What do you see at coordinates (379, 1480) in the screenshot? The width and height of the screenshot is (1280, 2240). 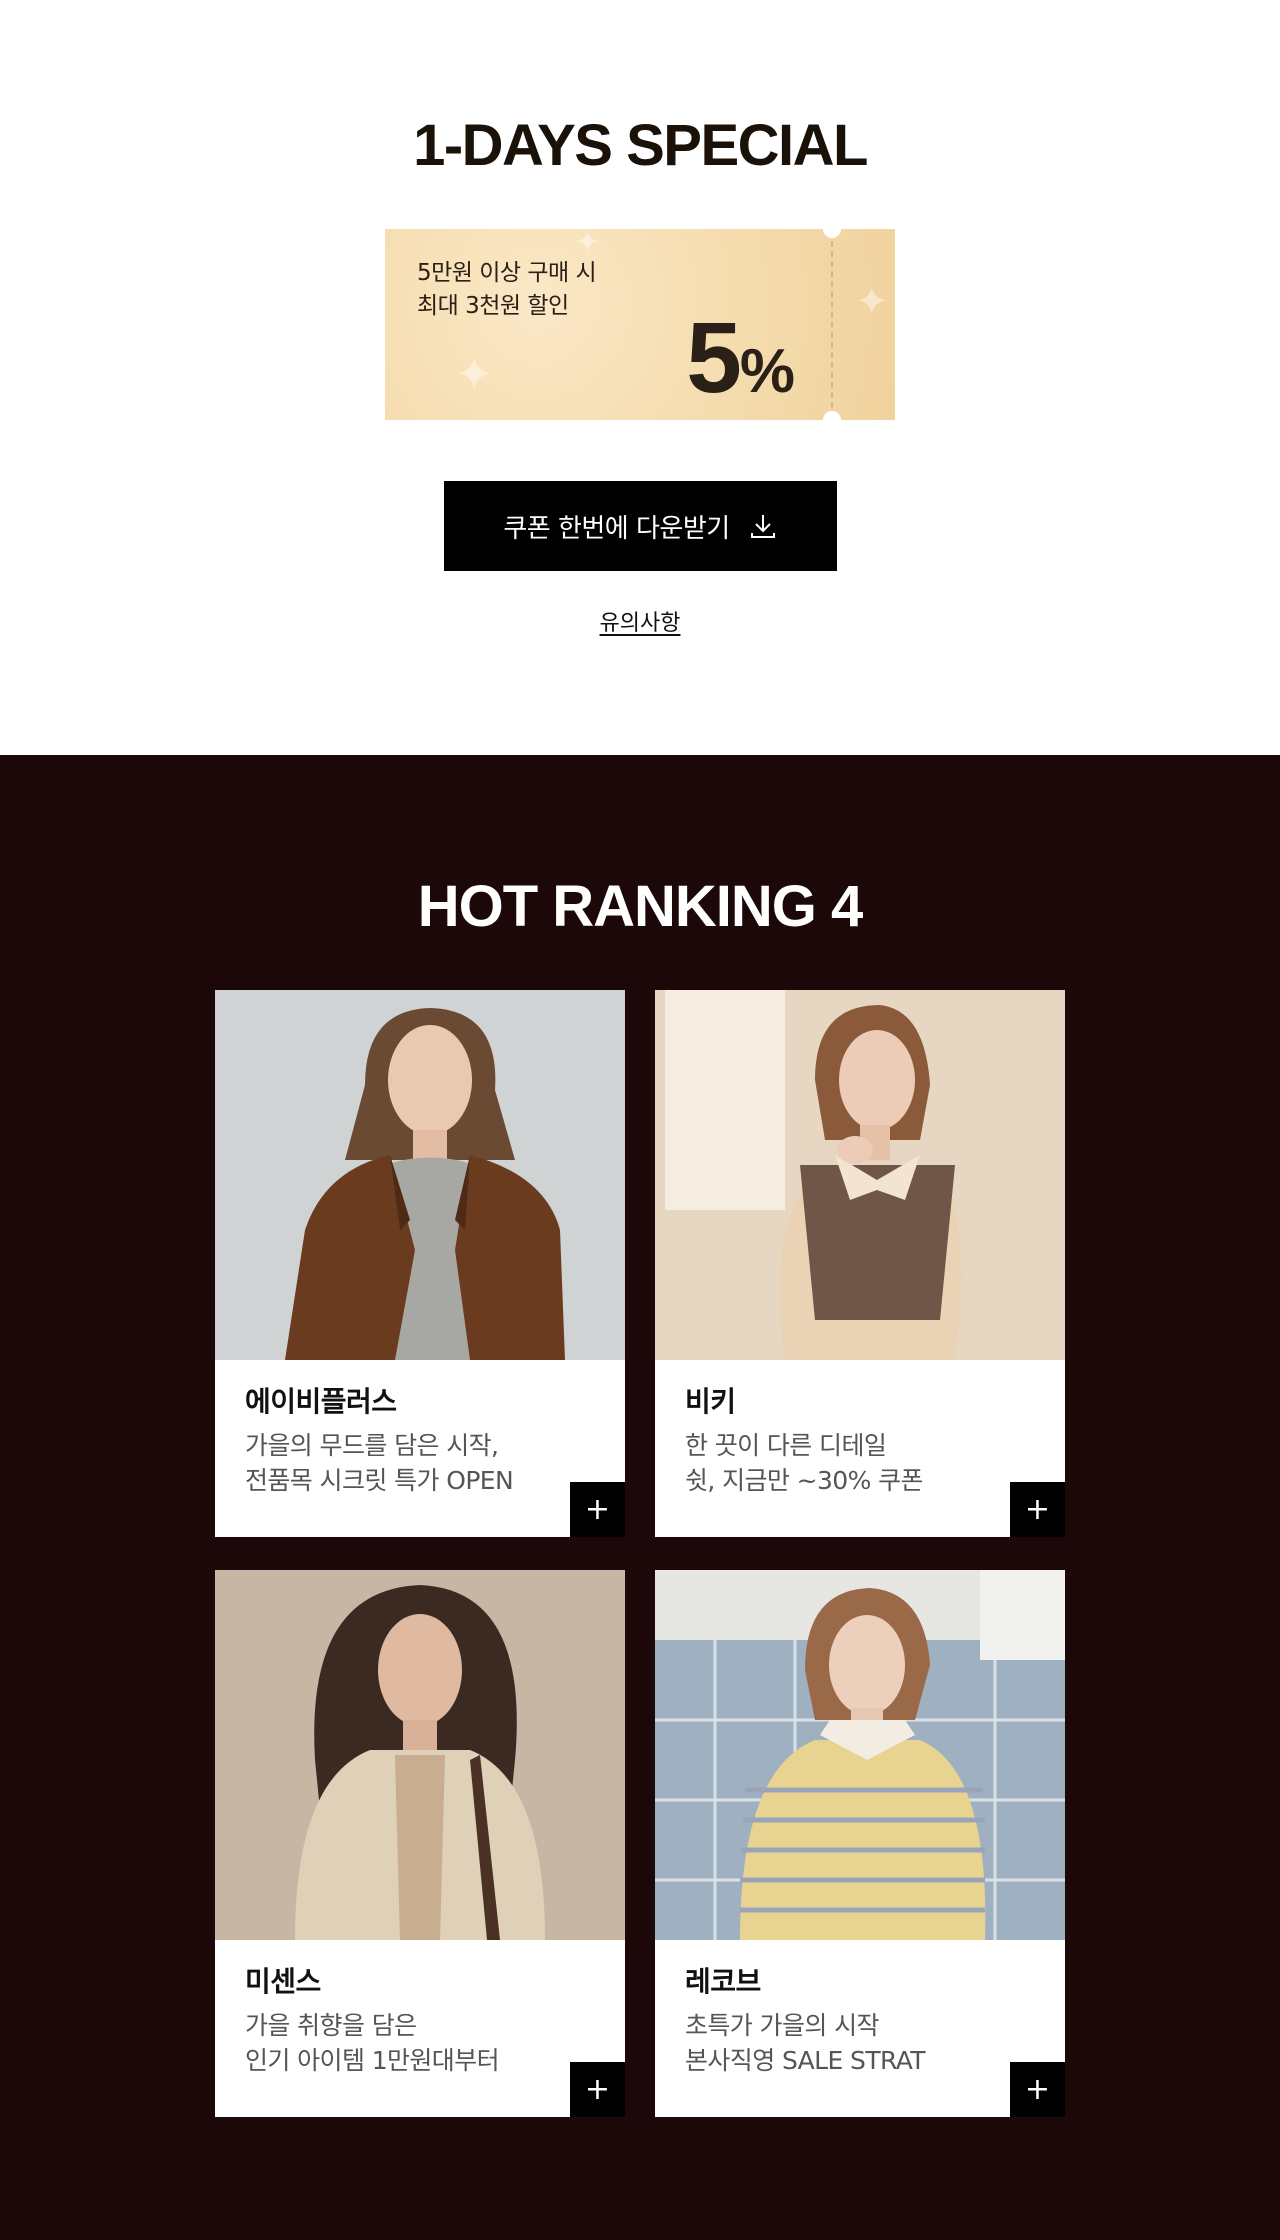 I see `description-line: 전품목 시크릿 특가 OPEN` at bounding box center [379, 1480].